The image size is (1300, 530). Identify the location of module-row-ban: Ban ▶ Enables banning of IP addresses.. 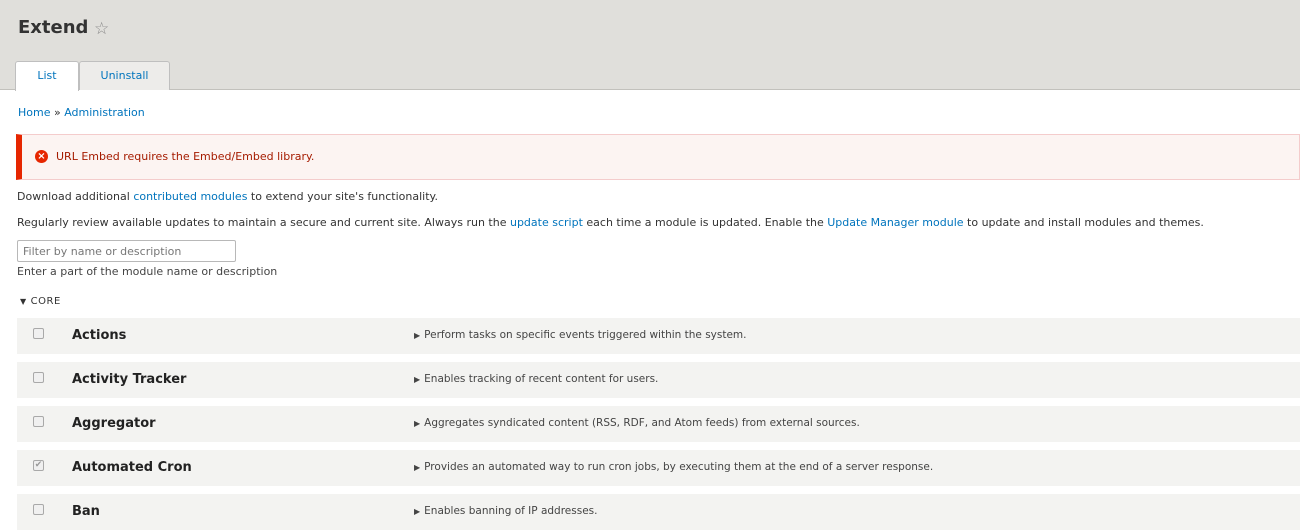
(658, 512).